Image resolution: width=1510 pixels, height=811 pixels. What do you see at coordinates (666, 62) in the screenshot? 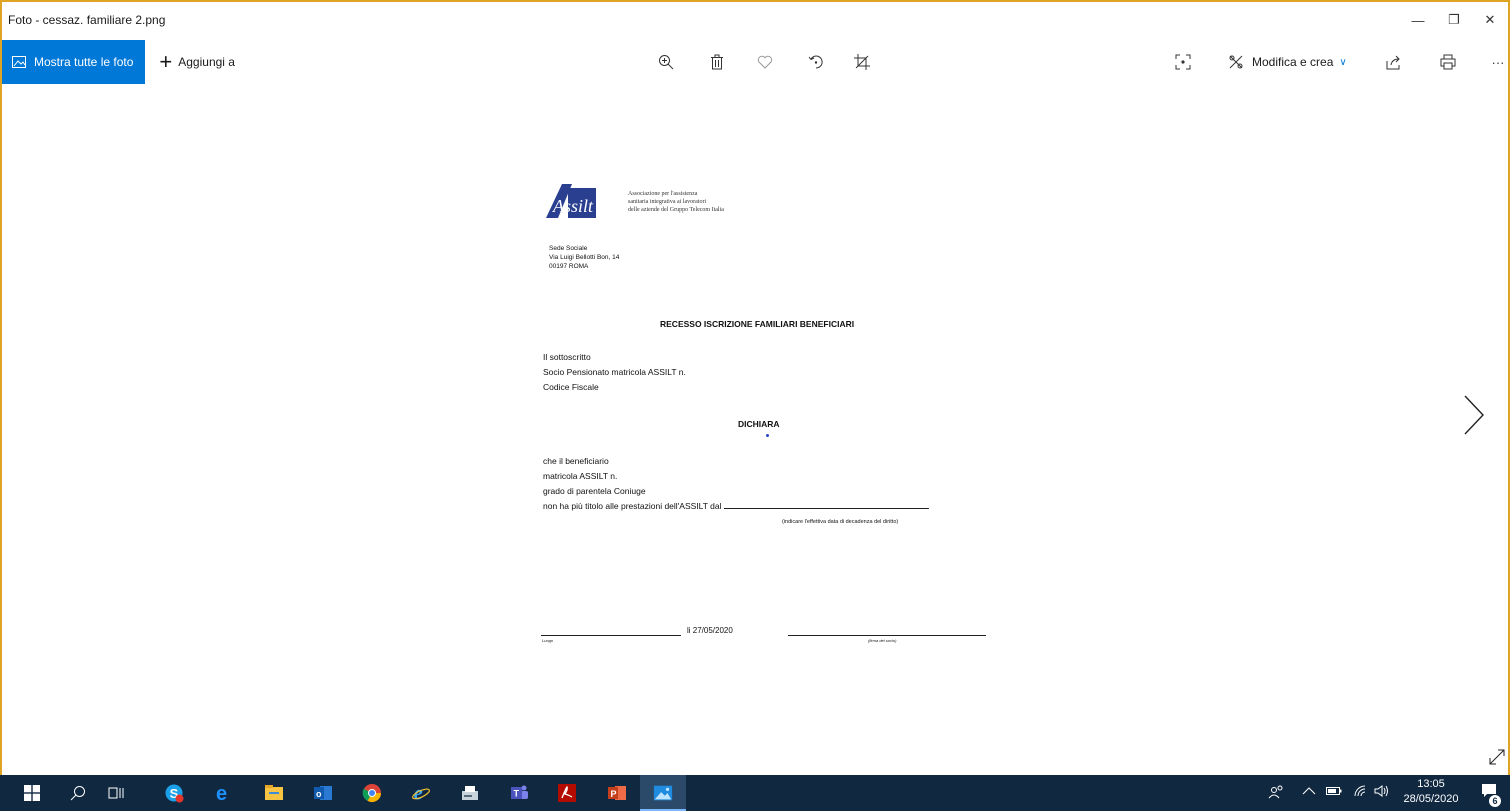
I see `zoom-in-icon` at bounding box center [666, 62].